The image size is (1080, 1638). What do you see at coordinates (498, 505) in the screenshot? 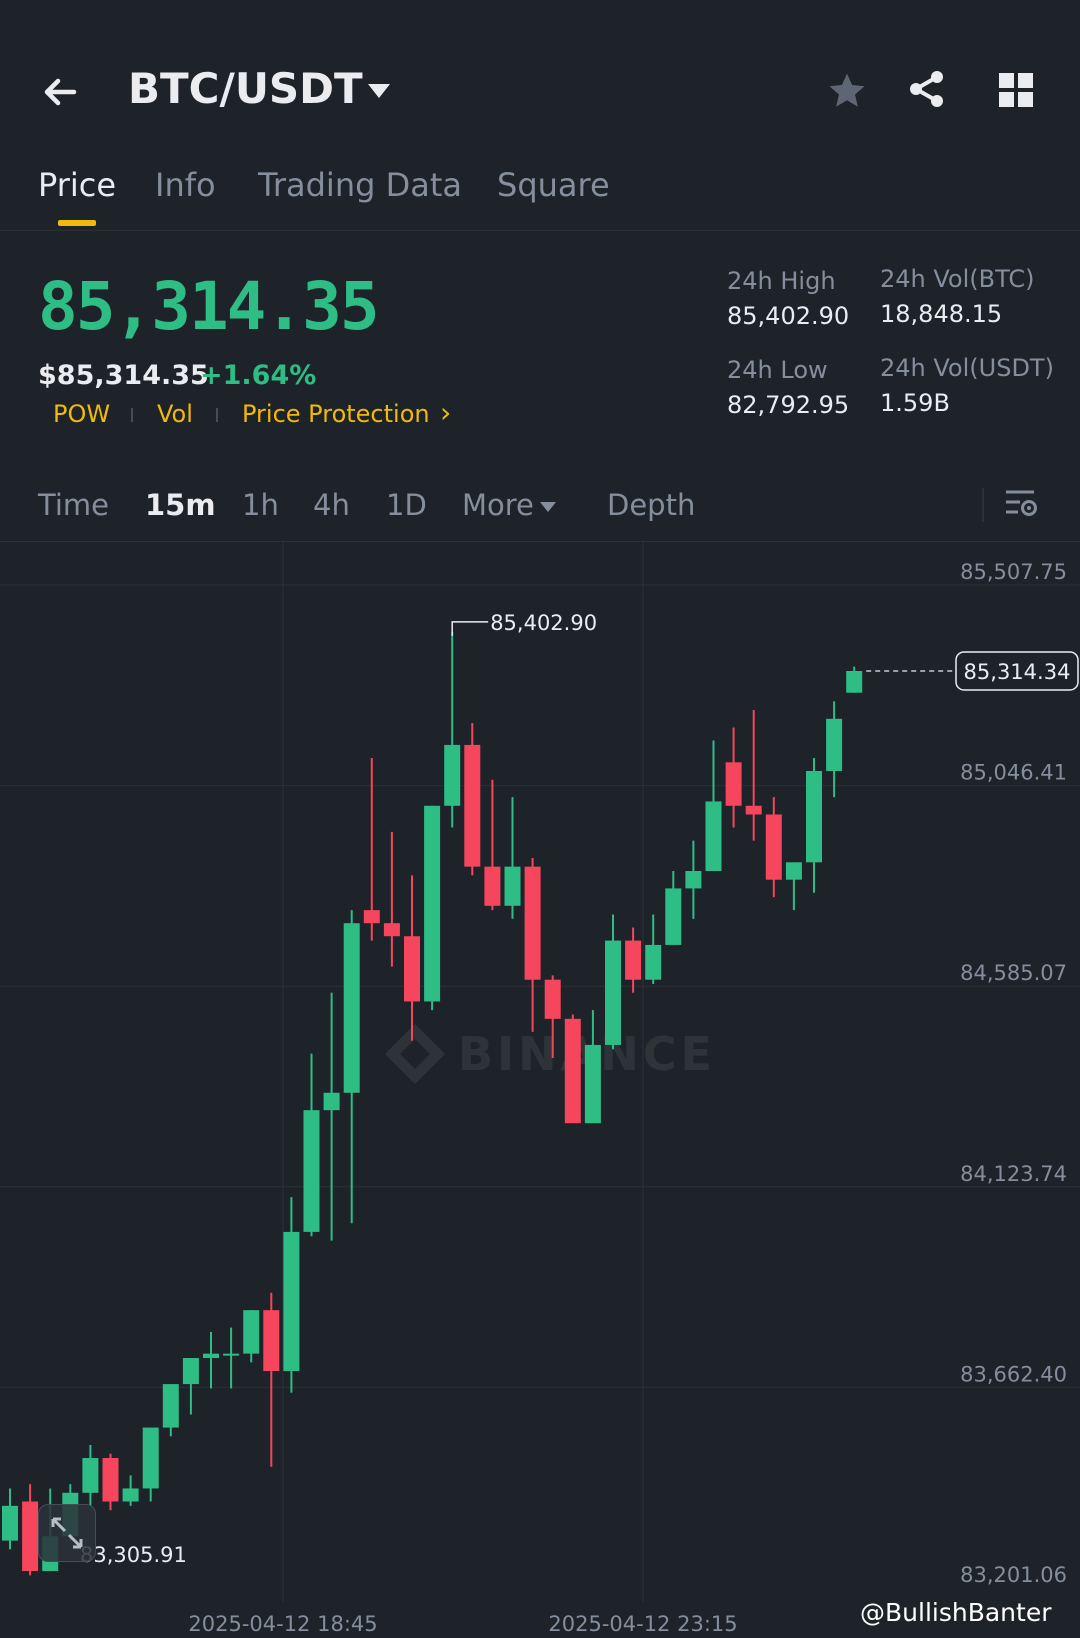
I see `timeframe-more: More` at bounding box center [498, 505].